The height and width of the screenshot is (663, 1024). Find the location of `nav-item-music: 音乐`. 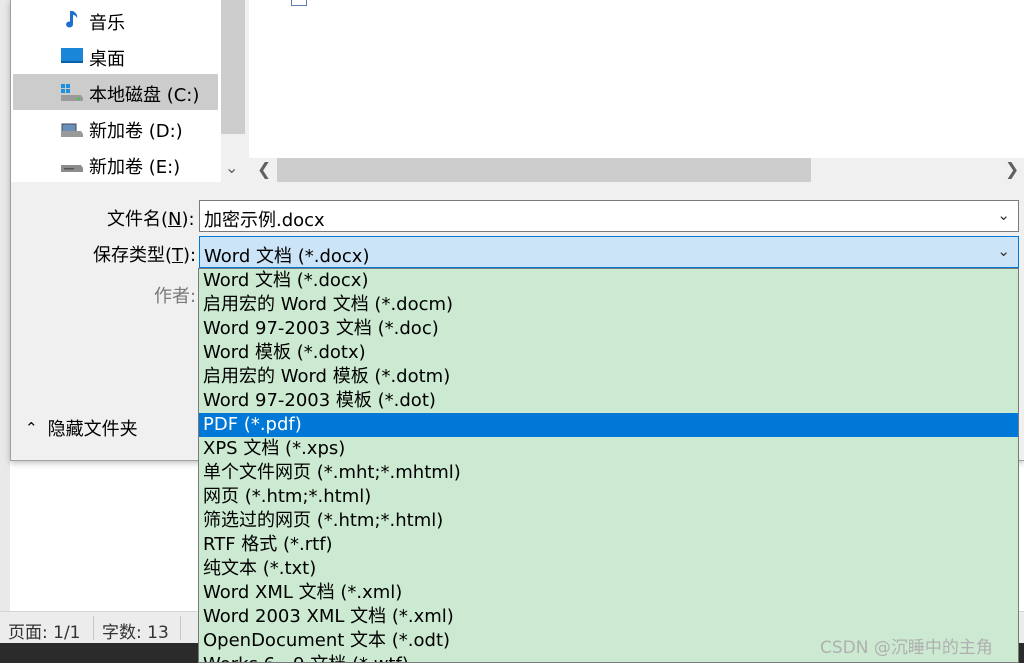

nav-item-music: 音乐 is located at coordinates (115, 20).